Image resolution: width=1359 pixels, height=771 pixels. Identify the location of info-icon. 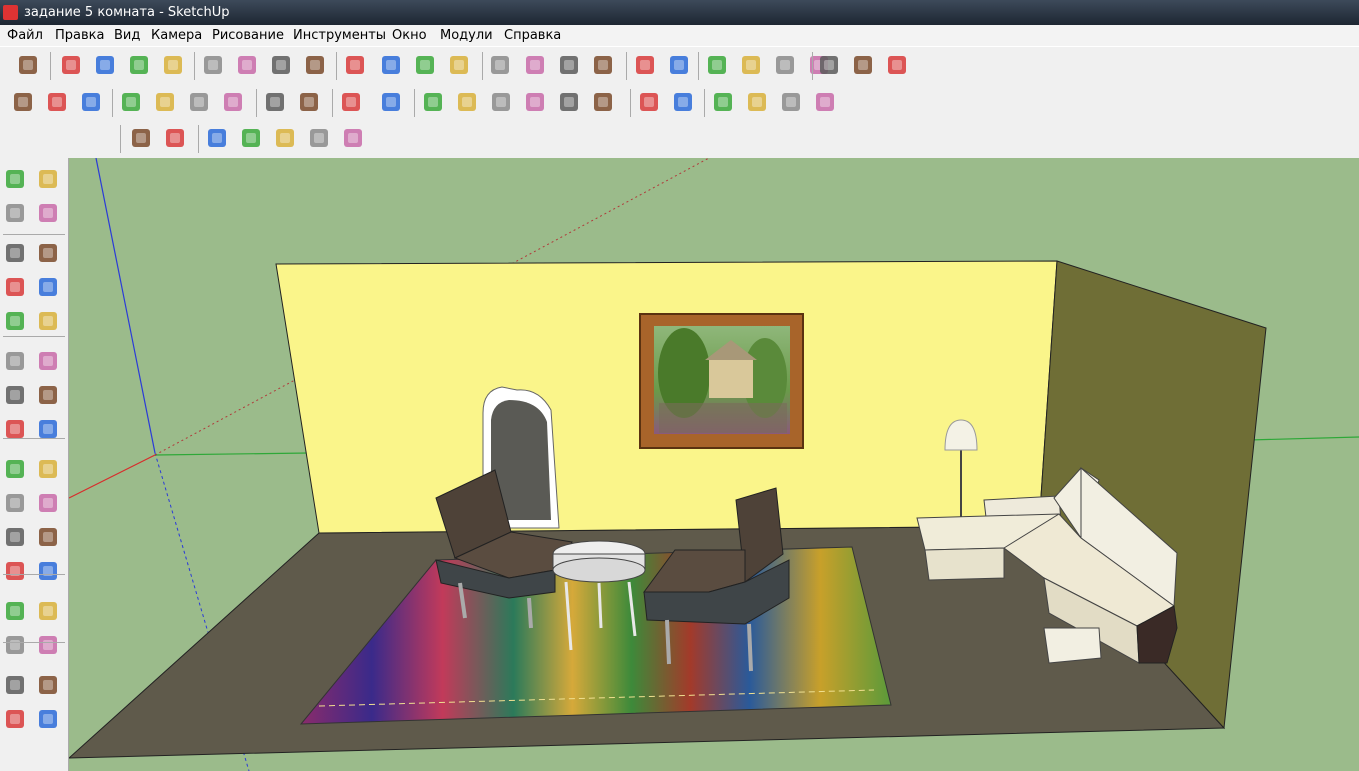
(392, 103).